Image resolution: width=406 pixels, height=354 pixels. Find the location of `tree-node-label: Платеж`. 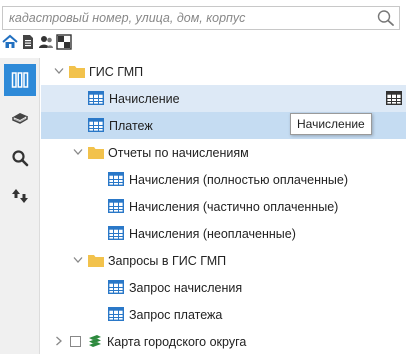

tree-node-label: Платеж is located at coordinates (131, 125).